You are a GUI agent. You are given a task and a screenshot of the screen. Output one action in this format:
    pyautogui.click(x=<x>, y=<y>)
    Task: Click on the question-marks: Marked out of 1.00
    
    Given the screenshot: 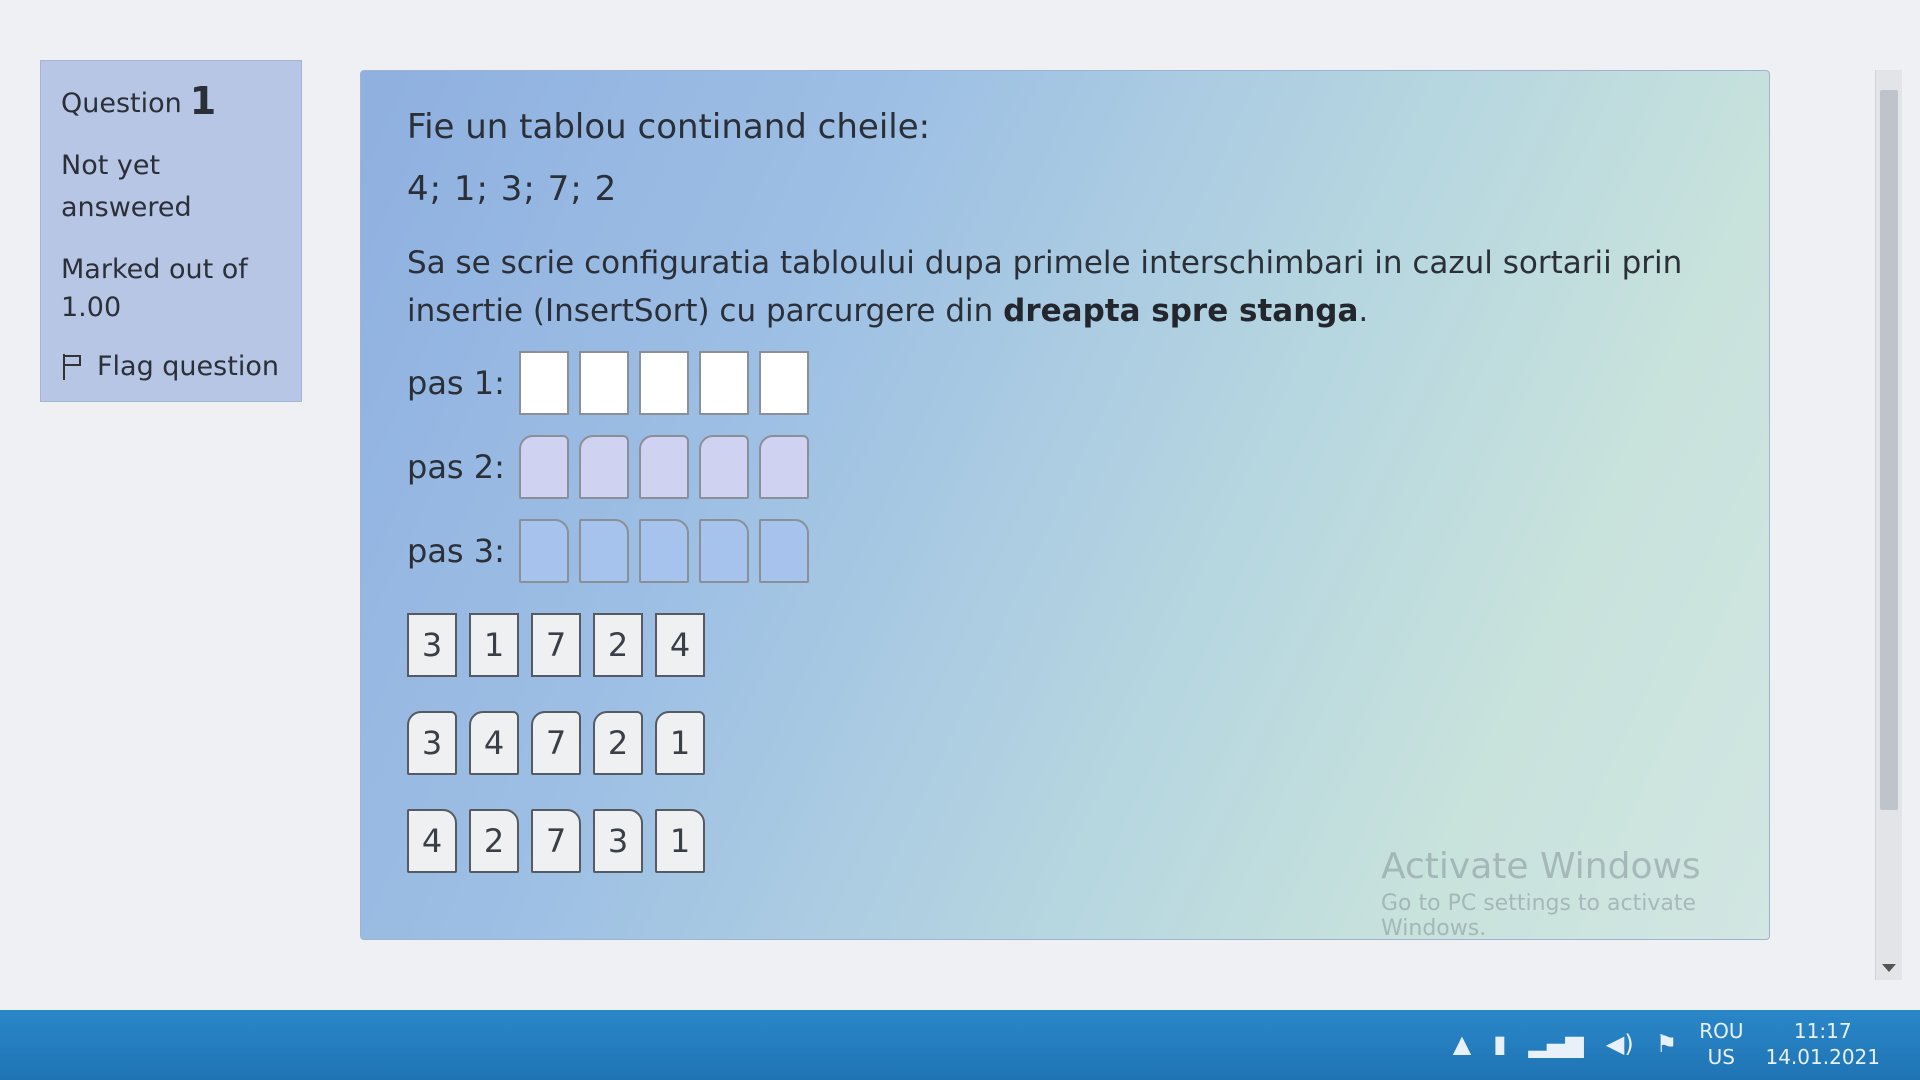 What is the action you would take?
    pyautogui.click(x=154, y=288)
    